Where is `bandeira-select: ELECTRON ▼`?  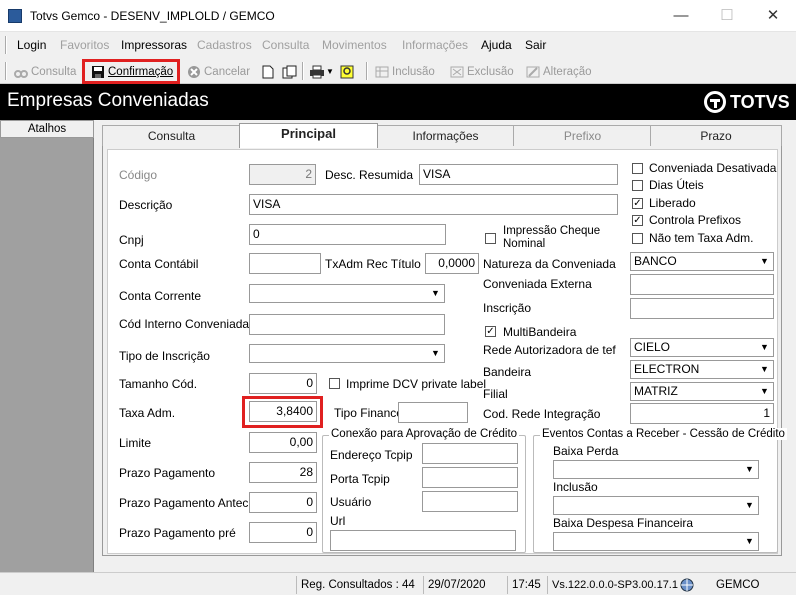
bandeira-select: ELECTRON ▼ is located at coordinates (702, 369).